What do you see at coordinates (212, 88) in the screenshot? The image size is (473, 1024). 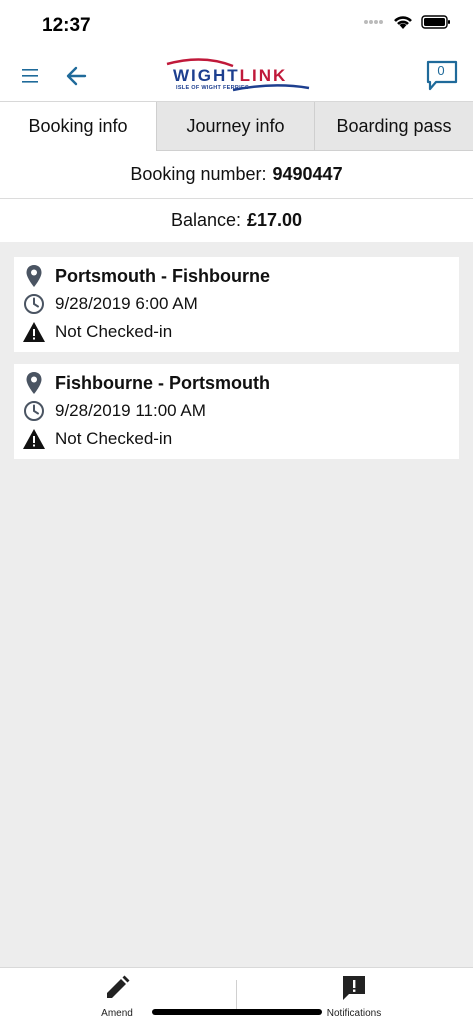 I see `logo-subtitle: ISLE OF WIGHT FERRIES` at bounding box center [212, 88].